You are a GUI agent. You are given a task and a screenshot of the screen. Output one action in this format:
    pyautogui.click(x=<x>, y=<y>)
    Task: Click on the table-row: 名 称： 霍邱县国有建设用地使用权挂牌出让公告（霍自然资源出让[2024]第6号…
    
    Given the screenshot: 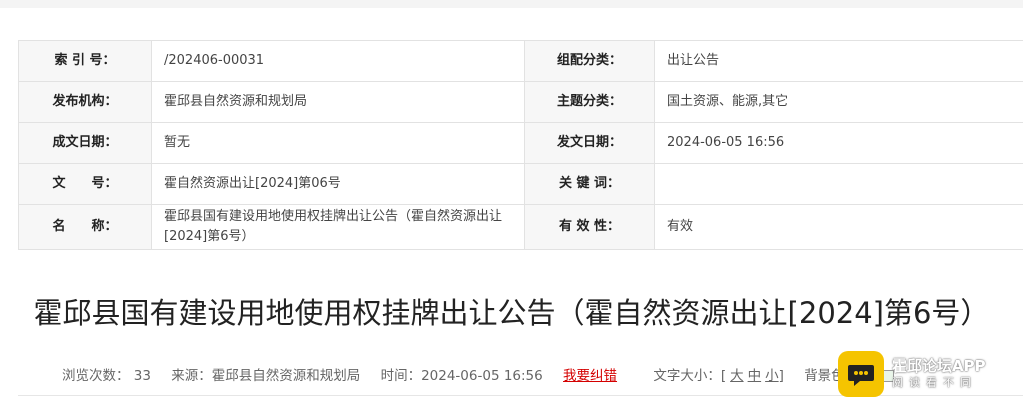 What is the action you would take?
    pyautogui.click(x=520, y=227)
    